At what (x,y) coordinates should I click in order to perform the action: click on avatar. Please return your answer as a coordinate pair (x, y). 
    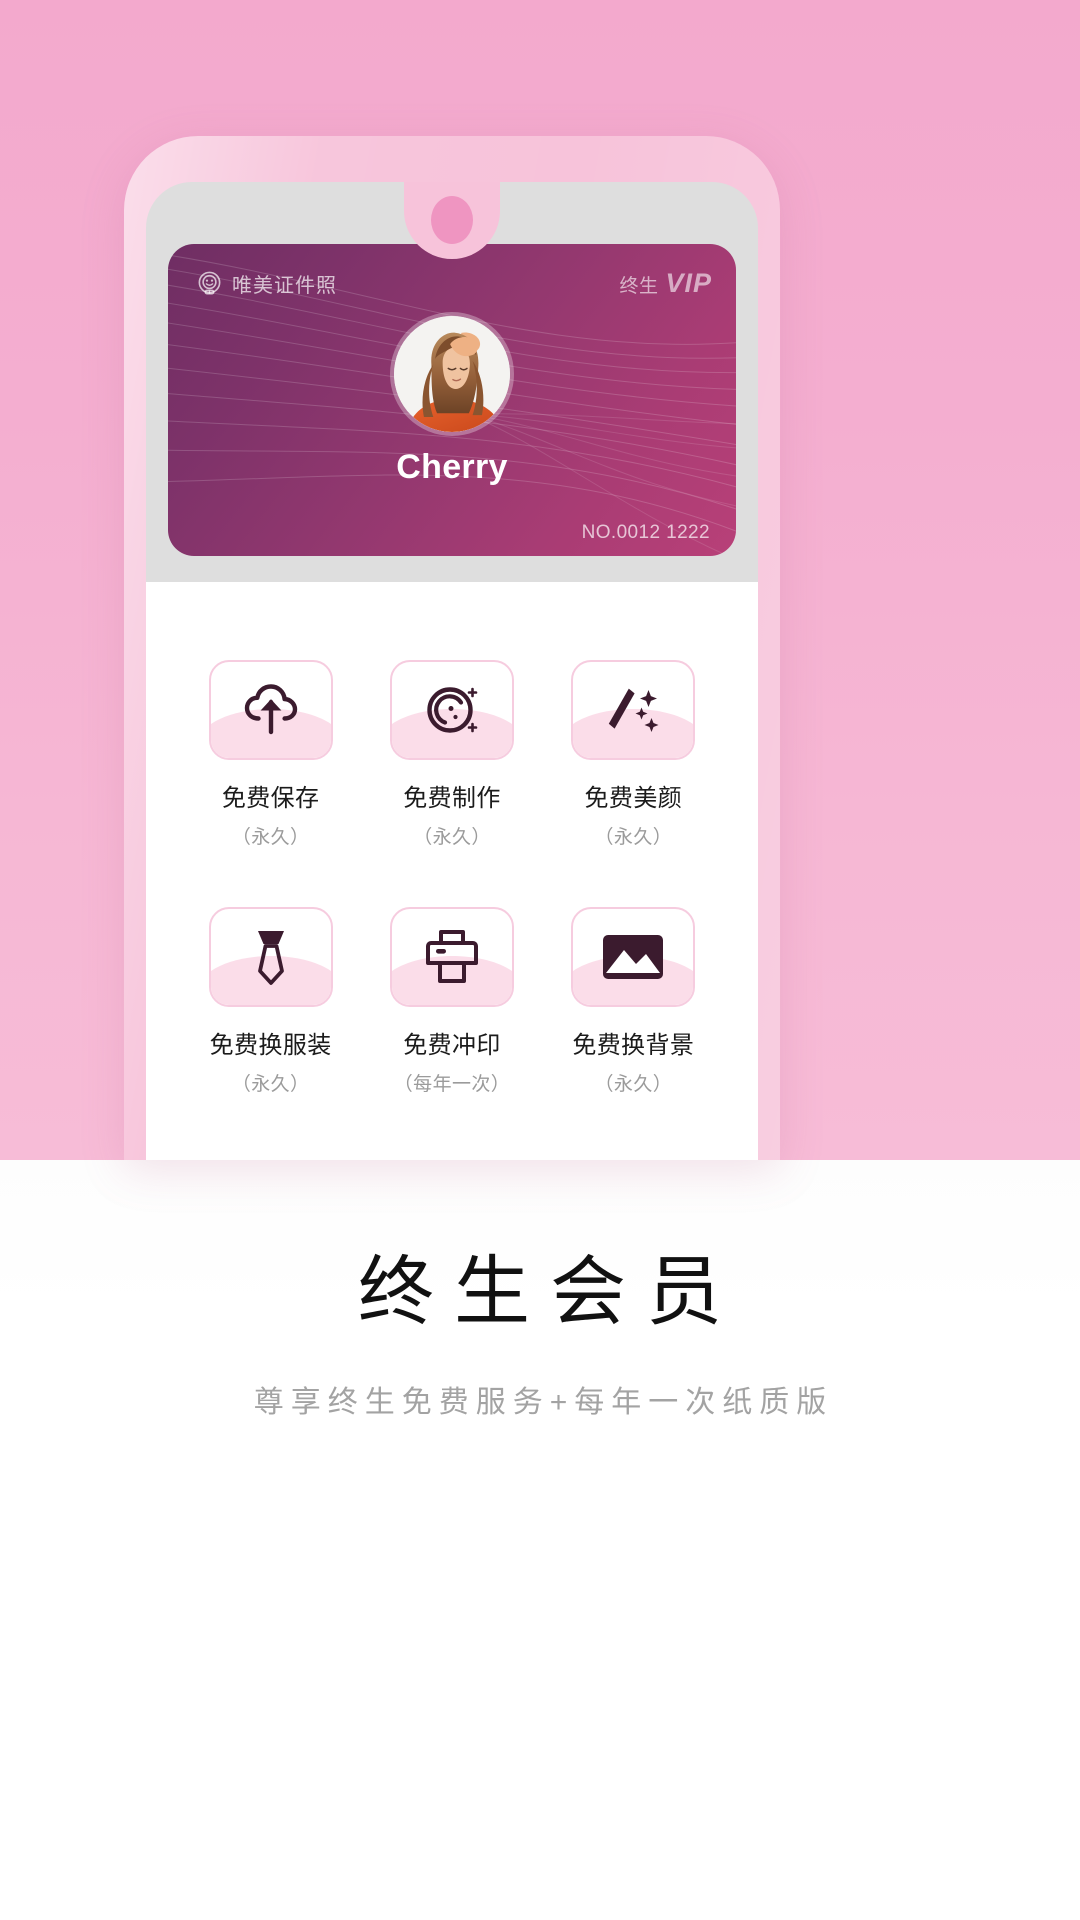
    Looking at the image, I should click on (452, 374).